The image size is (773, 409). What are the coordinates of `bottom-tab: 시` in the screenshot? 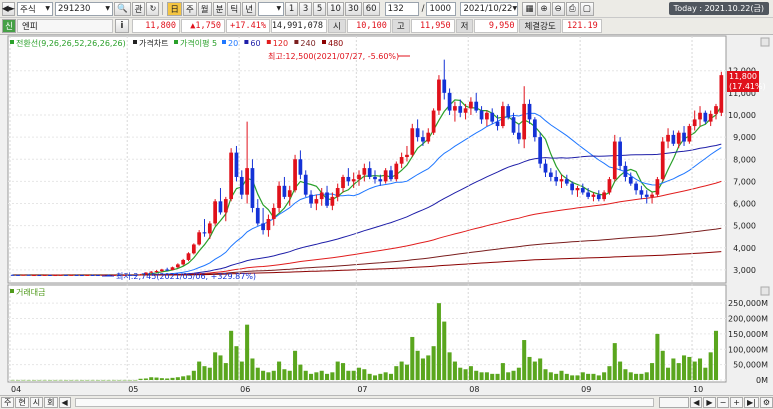 It's located at (36, 402).